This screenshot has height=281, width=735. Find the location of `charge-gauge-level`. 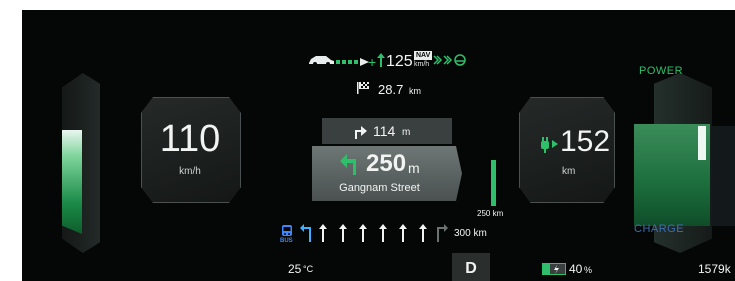

charge-gauge-level is located at coordinates (702, 143).